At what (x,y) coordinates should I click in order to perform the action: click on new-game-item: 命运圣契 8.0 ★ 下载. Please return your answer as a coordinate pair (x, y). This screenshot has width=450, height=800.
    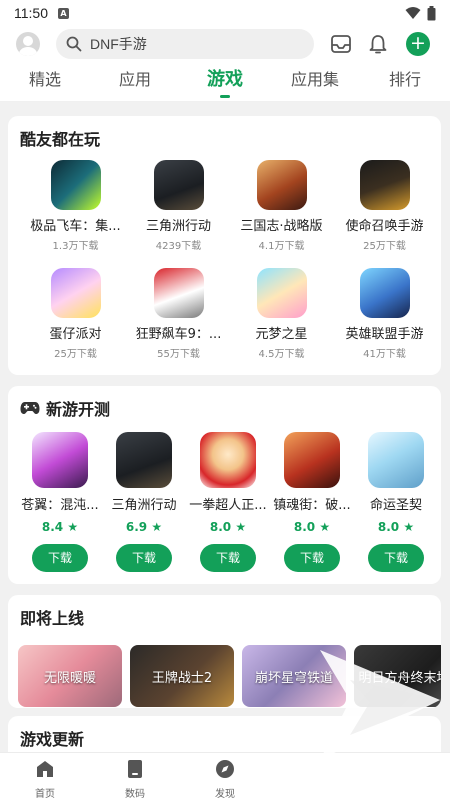
    Looking at the image, I should click on (396, 502).